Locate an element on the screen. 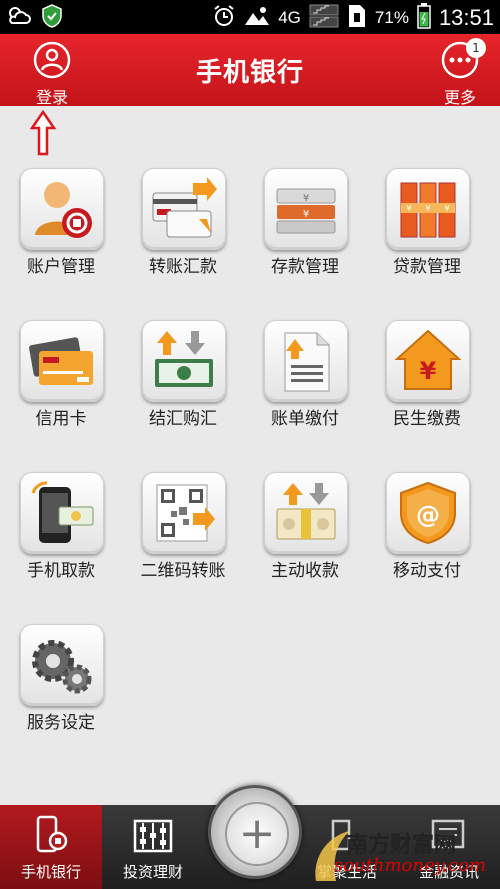 This screenshot has width=500, height=889. add-button: + is located at coordinates (255, 832).